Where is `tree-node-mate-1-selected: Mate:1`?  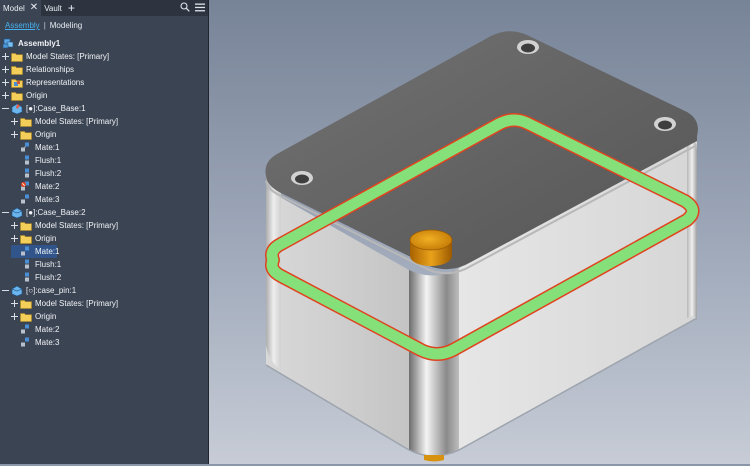 tree-node-mate-1-selected: Mate:1 is located at coordinates (35, 251).